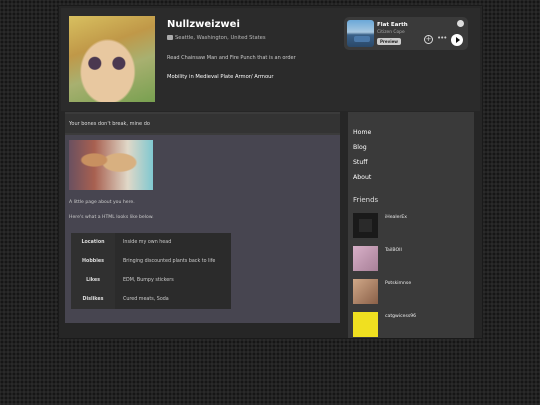 The image size is (540, 405). What do you see at coordinates (102, 202) in the screenshot?
I see `about-text: A little page about you here.` at bounding box center [102, 202].